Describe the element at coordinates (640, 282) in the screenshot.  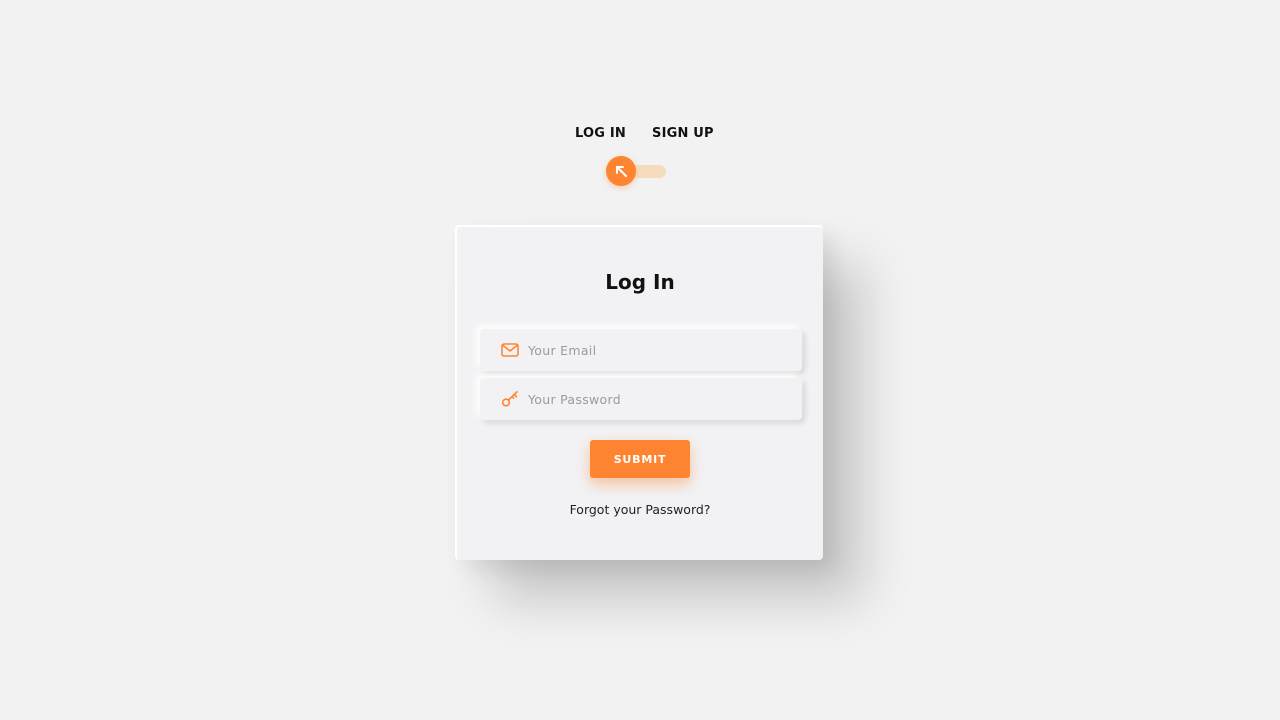
I see `card-title: Log In` at that location.